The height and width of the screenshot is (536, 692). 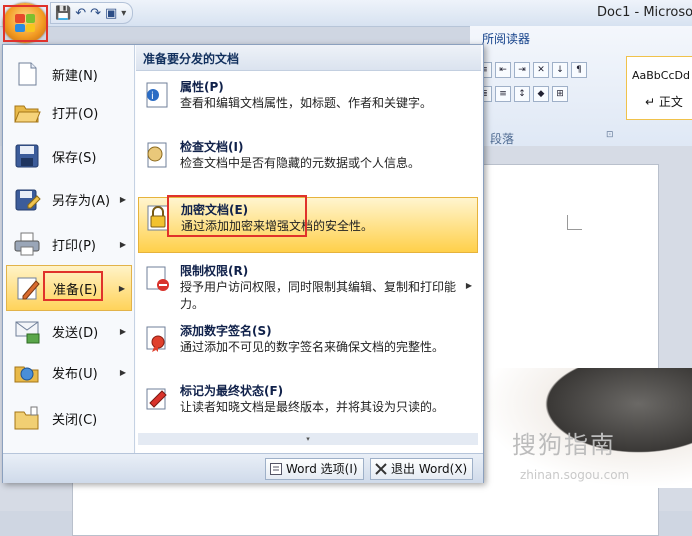 I want to click on close-folder-icon, so click(x=27, y=418).